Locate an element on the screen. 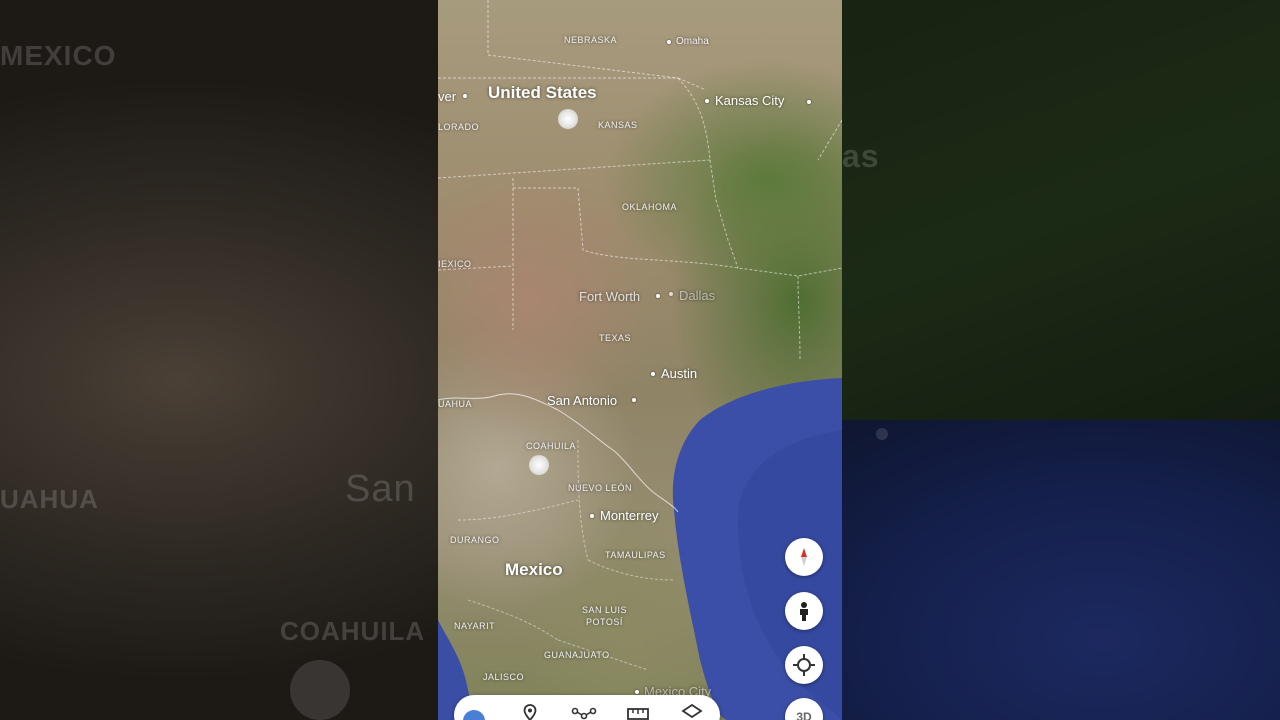 This screenshot has width=1280, height=720. label-monterrey: Monterrey is located at coordinates (629, 515).